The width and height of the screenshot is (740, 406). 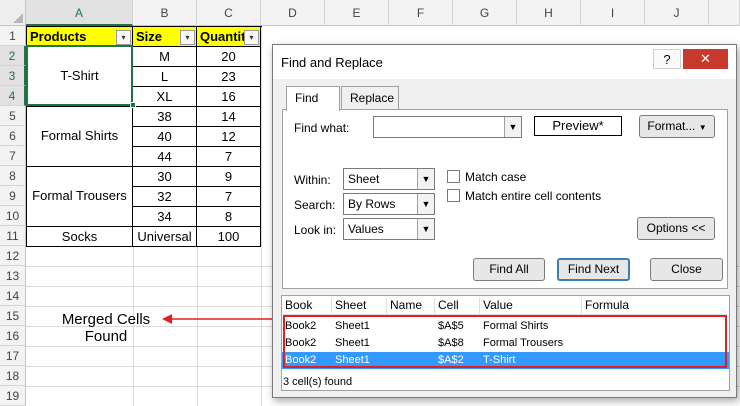 What do you see at coordinates (642, 306) in the screenshot?
I see `column-header-formula: Formula` at bounding box center [642, 306].